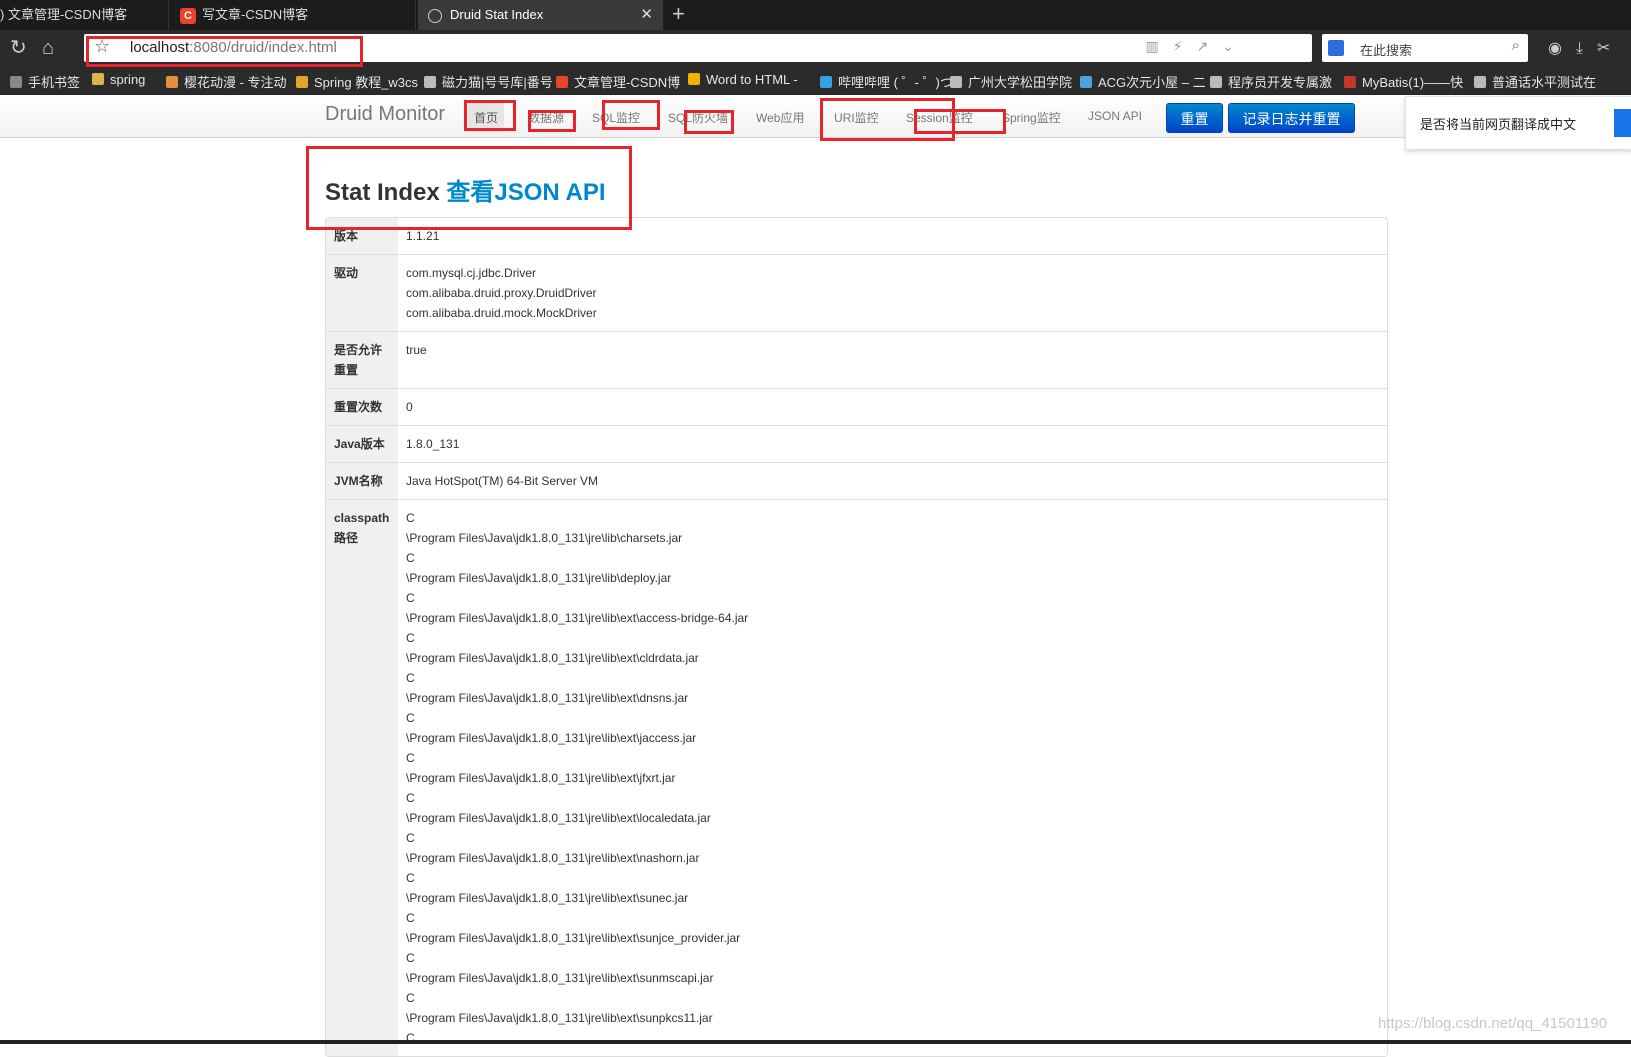  What do you see at coordinates (1425, 48) in the screenshot?
I see `search-field: 在此搜索 ⌕` at bounding box center [1425, 48].